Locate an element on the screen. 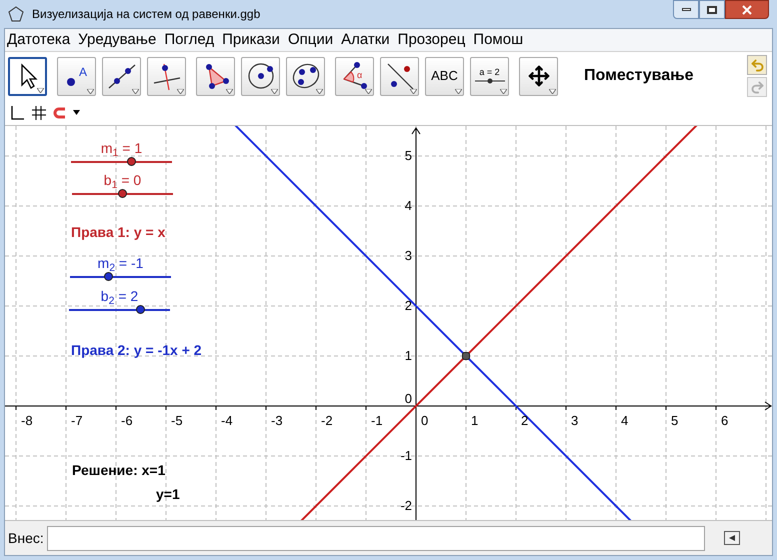 This screenshot has width=777, height=560. undo-icon is located at coordinates (757, 65).